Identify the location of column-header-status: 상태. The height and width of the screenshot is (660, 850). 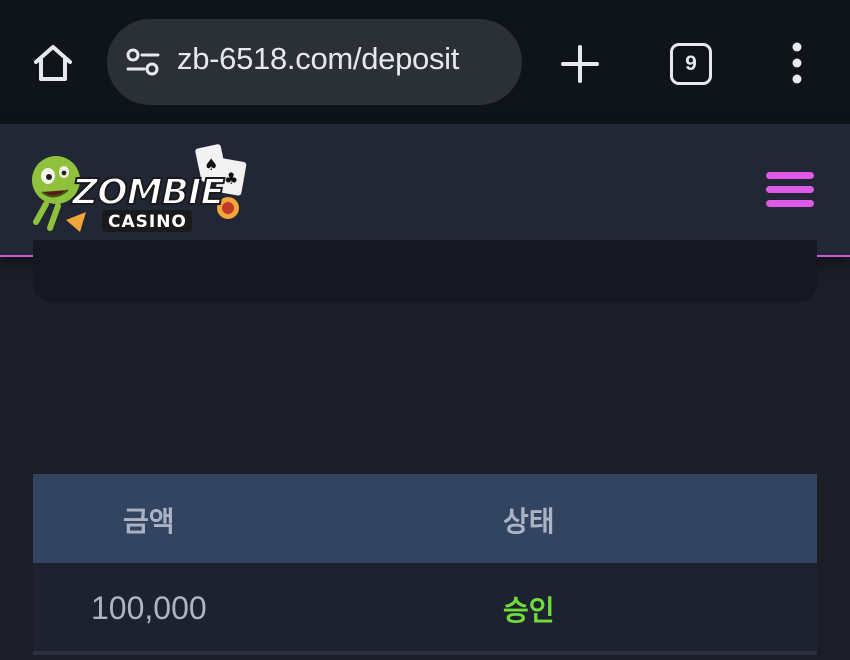
(529, 521).